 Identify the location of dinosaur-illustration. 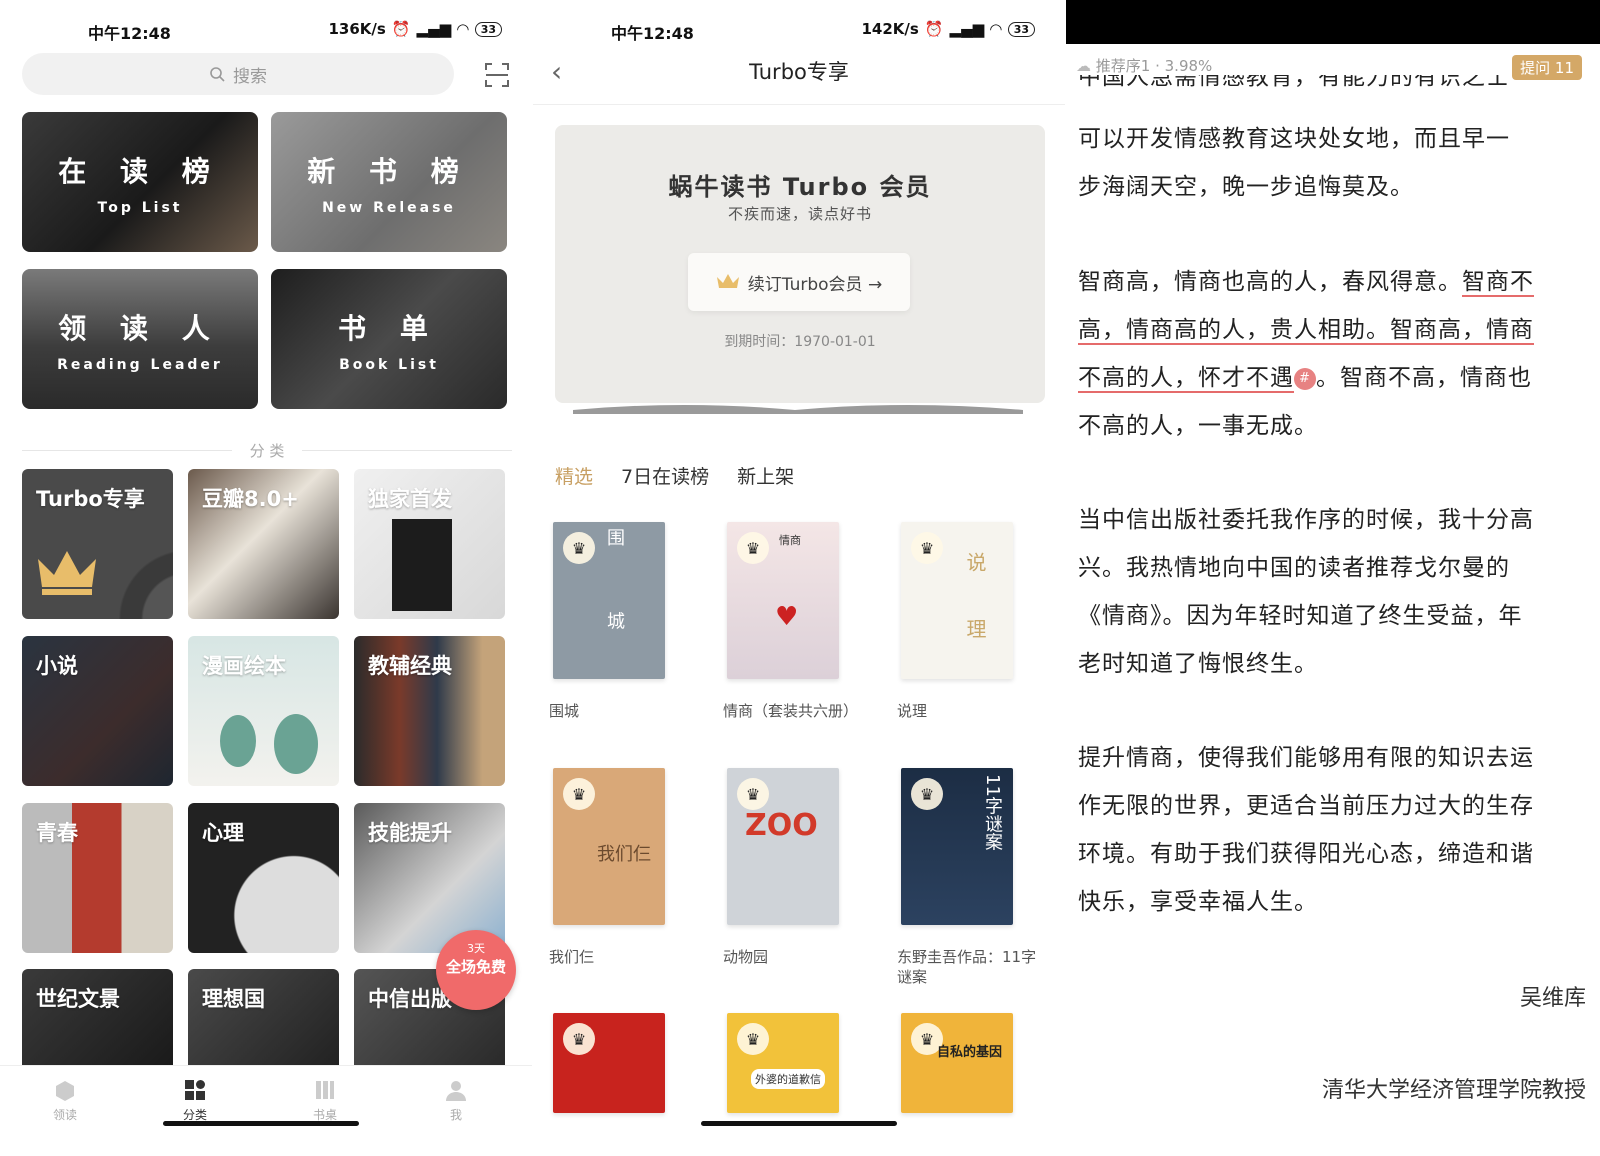
(269, 744).